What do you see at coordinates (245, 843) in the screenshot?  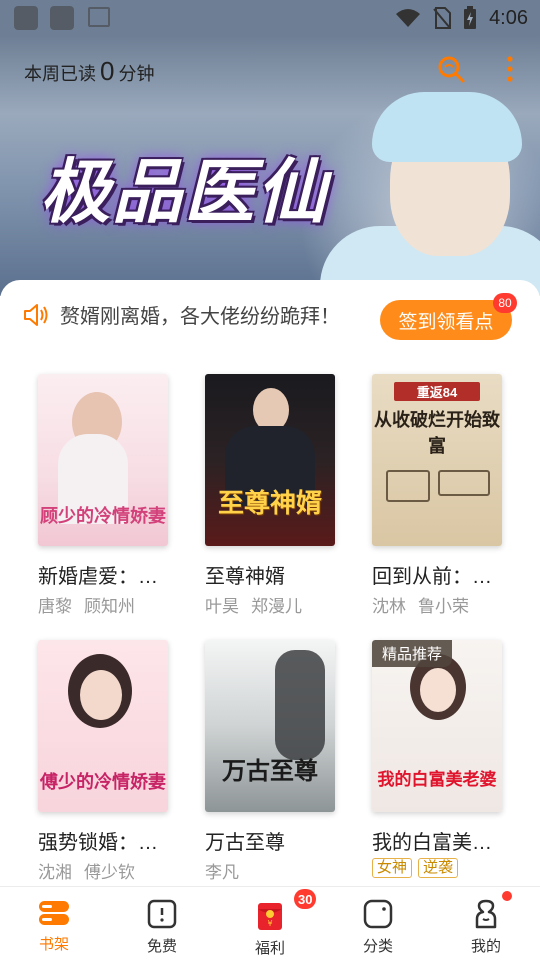 I see `book-title: 万古至尊` at bounding box center [245, 843].